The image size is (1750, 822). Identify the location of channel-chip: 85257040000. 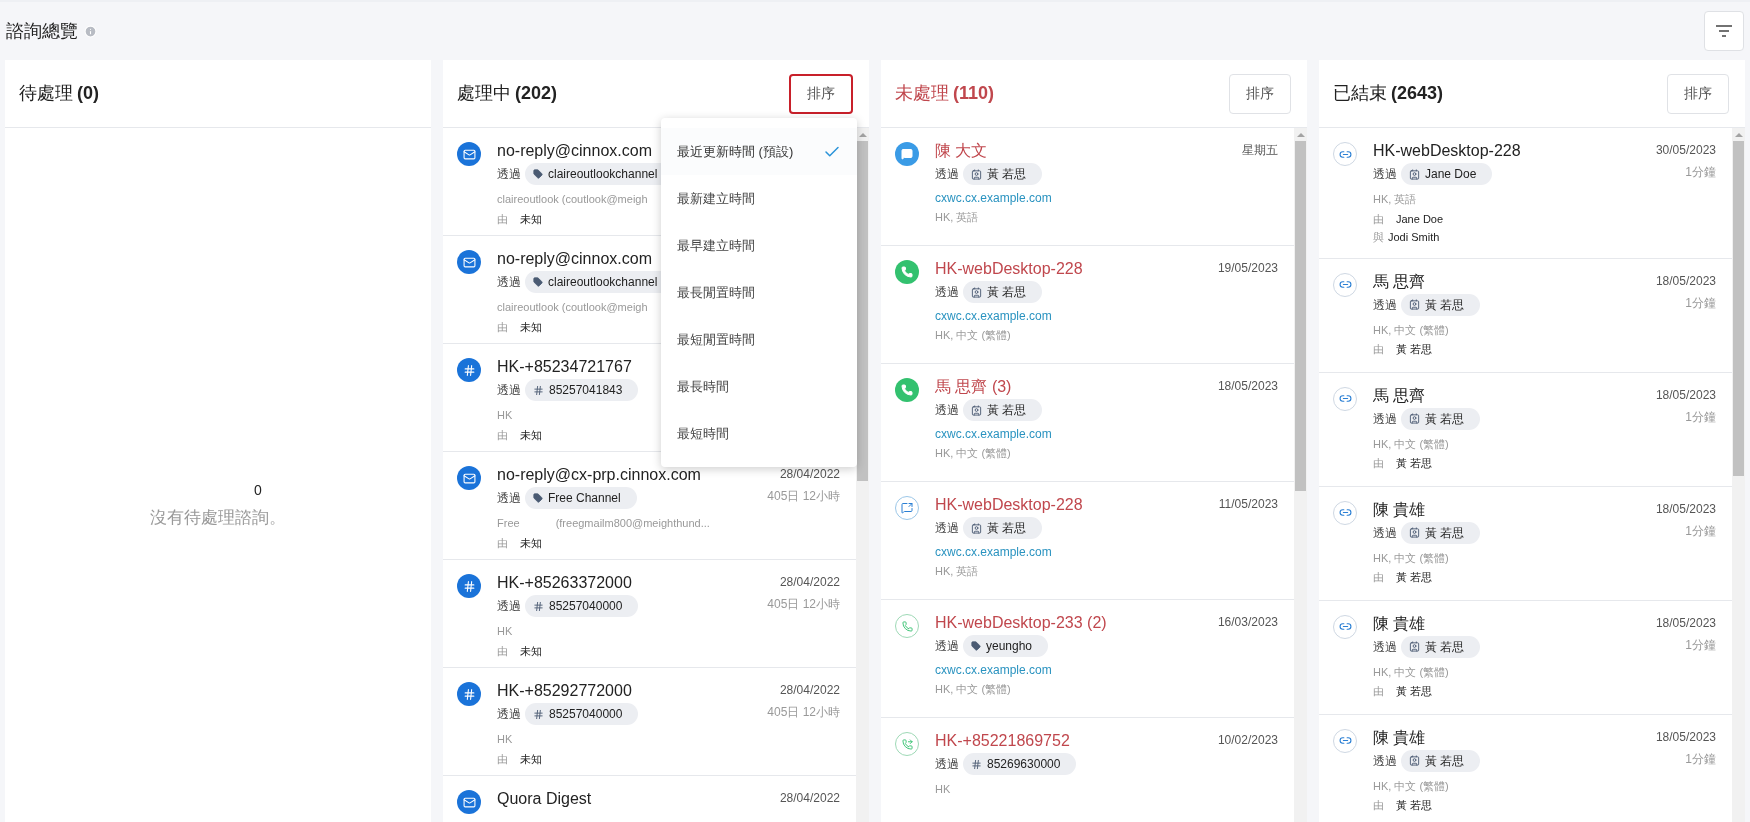
(582, 606).